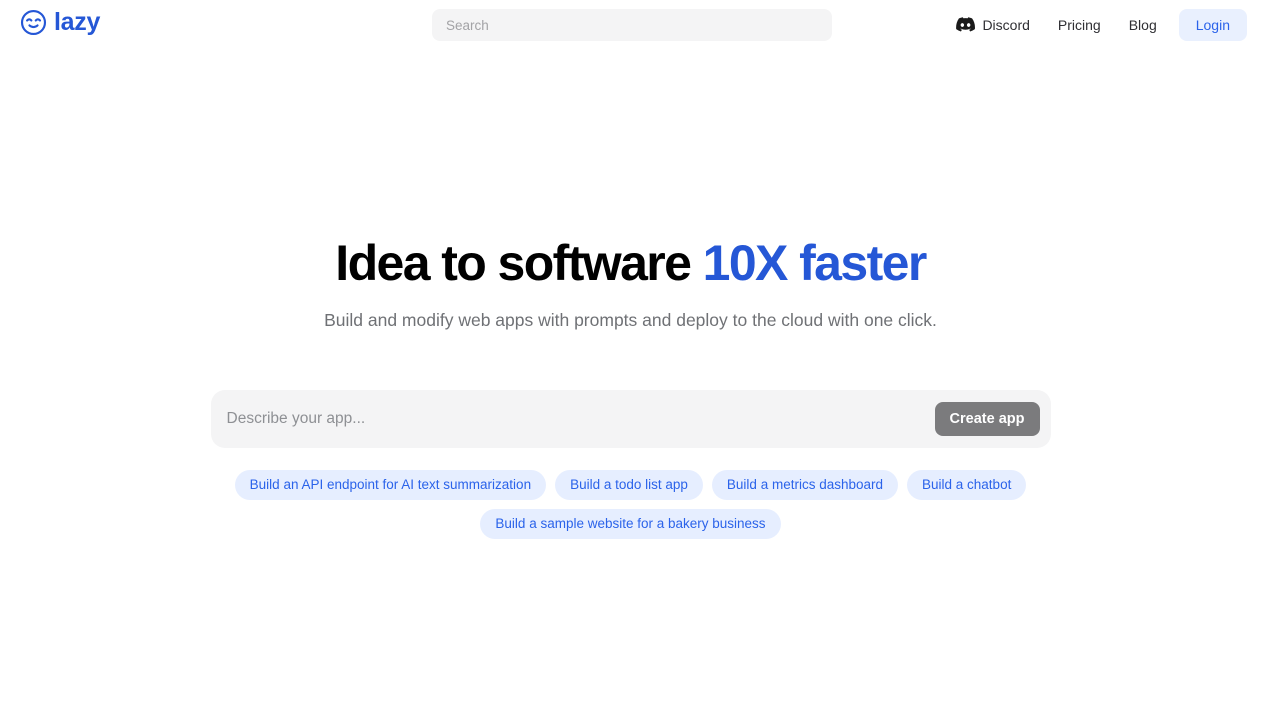 Image resolution: width=1261 pixels, height=709 pixels. I want to click on primary-nav: Discord Pricing Blog Login, so click(1094, 24).